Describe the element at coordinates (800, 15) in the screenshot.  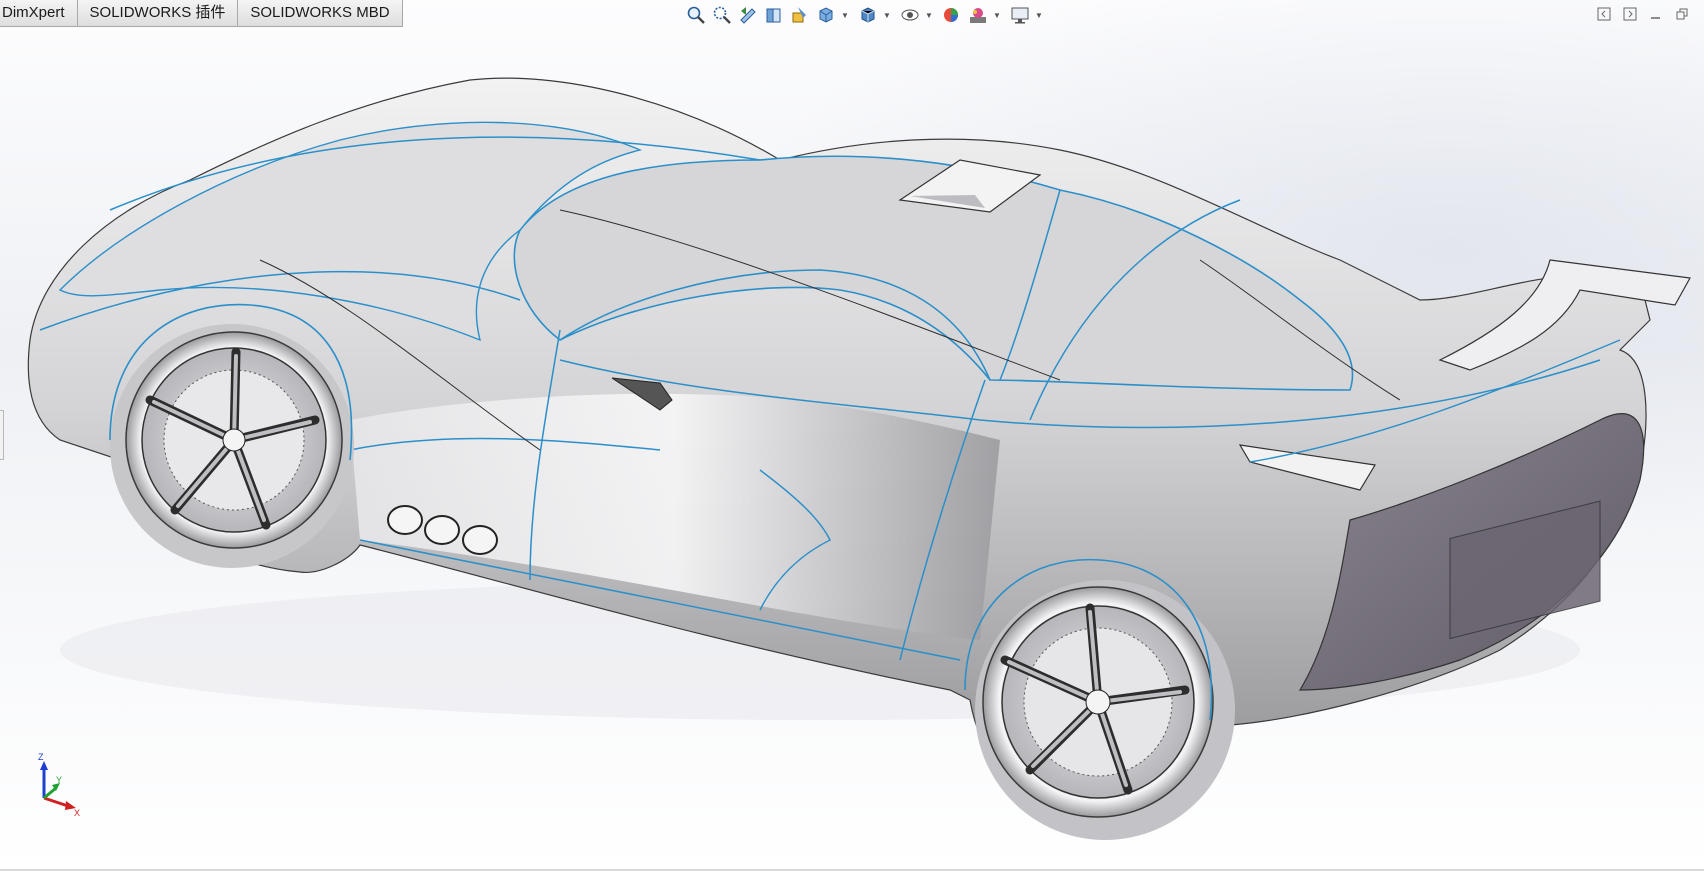
I see `dynamic-annotation-icon` at that location.